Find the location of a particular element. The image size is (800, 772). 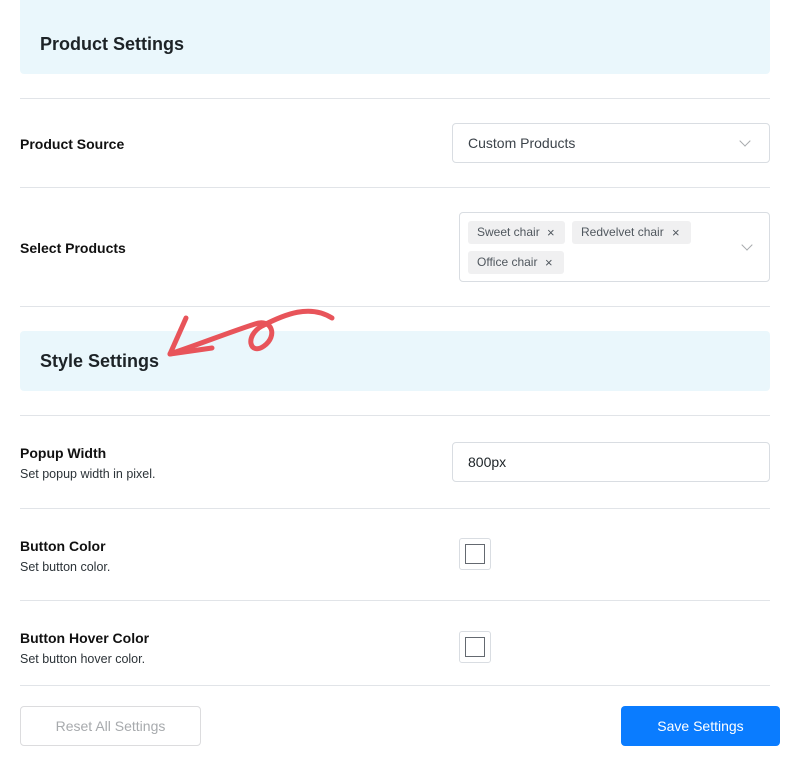

arrow-annotation-icon is located at coordinates (251, 332).